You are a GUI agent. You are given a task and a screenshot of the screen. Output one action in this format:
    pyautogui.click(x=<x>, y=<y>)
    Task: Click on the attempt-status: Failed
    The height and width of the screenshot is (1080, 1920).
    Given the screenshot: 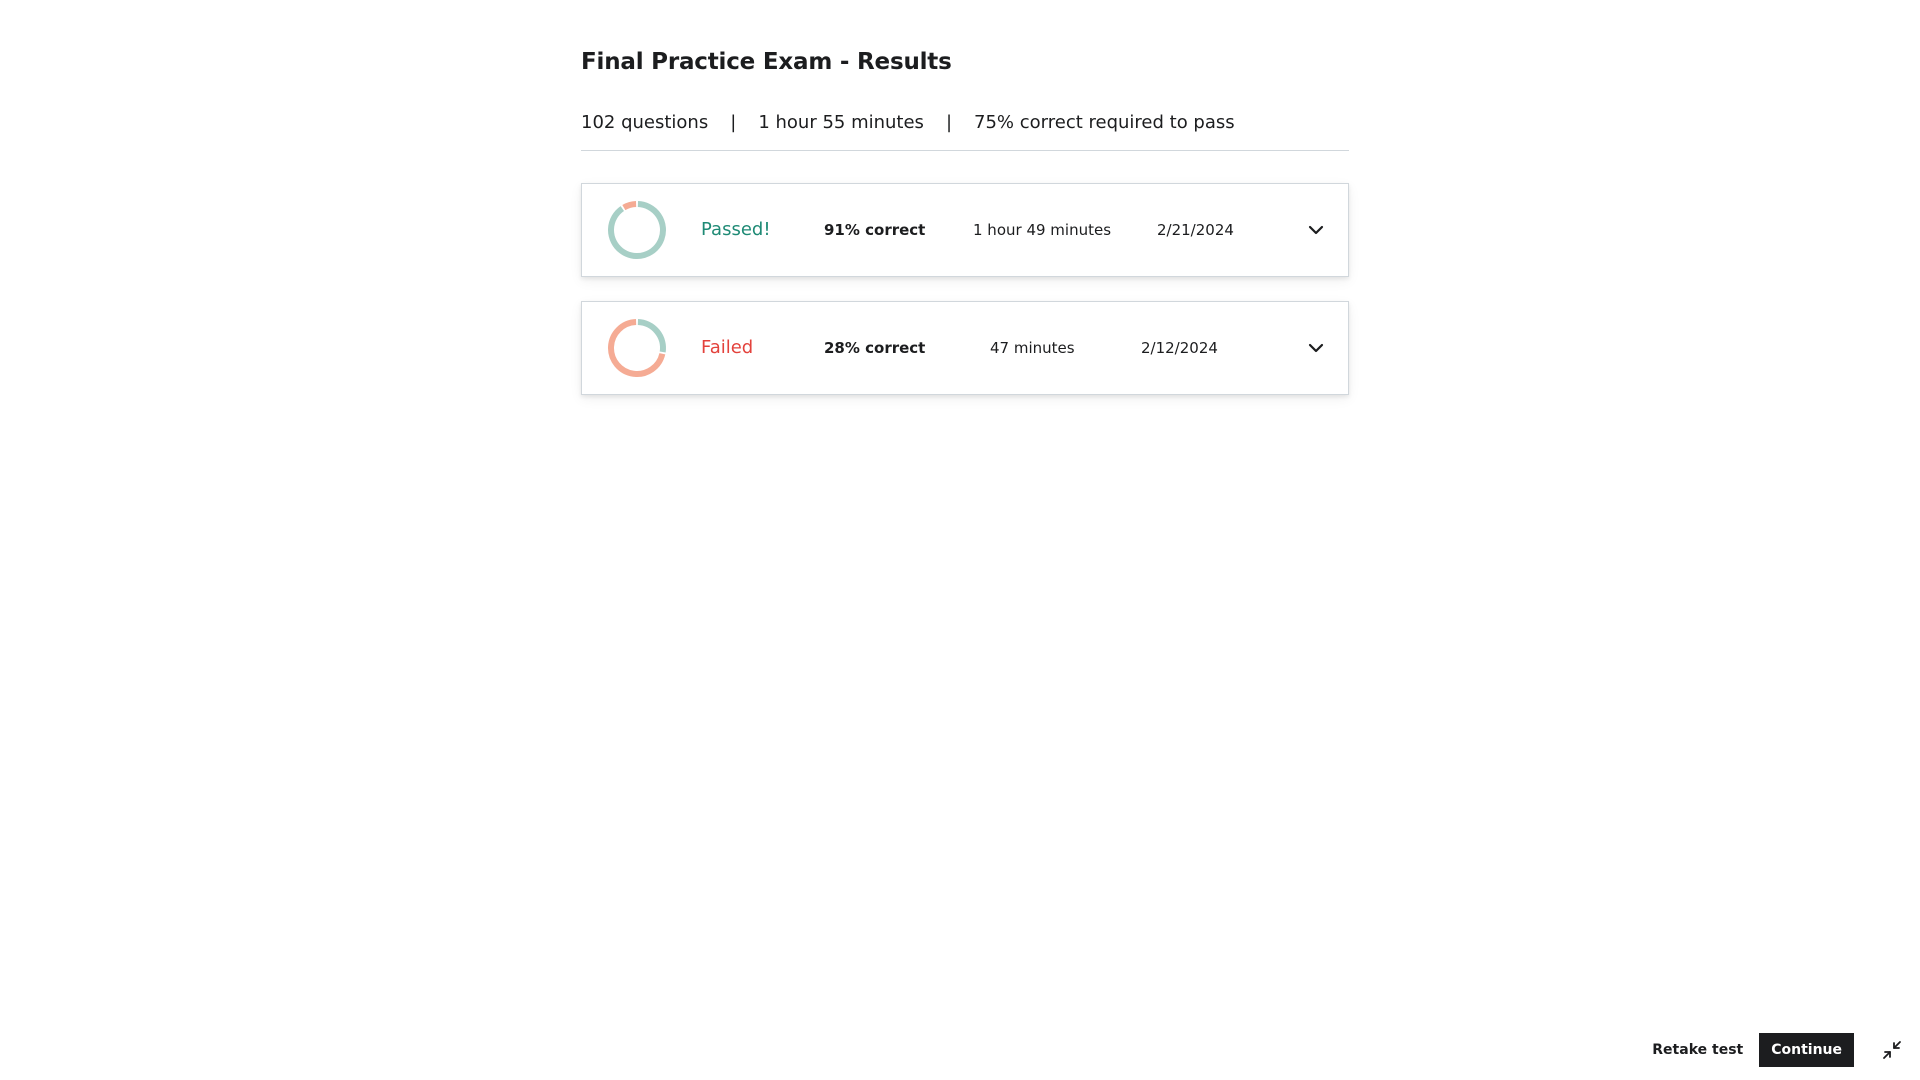 What is the action you would take?
    pyautogui.click(x=727, y=347)
    